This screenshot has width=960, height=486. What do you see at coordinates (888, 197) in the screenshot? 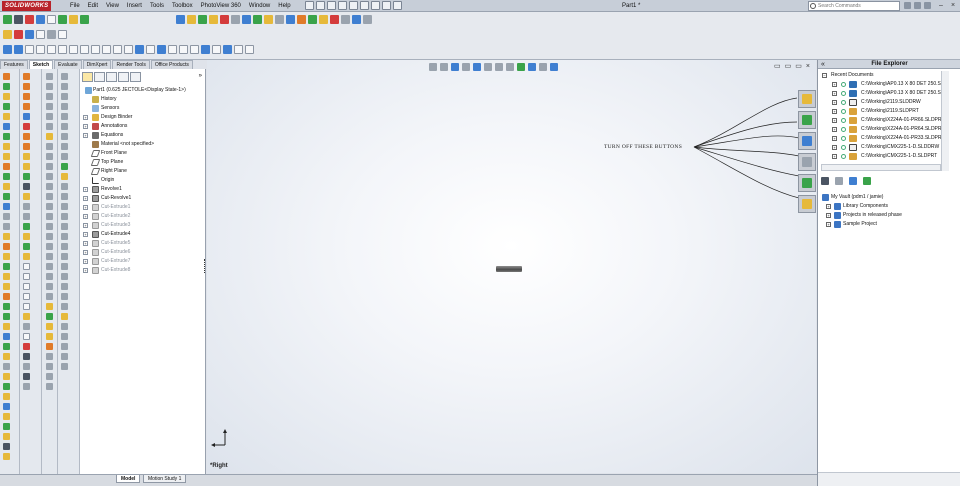
I see `vault-item: My Vault (pdm1 / jamie)` at bounding box center [888, 197].